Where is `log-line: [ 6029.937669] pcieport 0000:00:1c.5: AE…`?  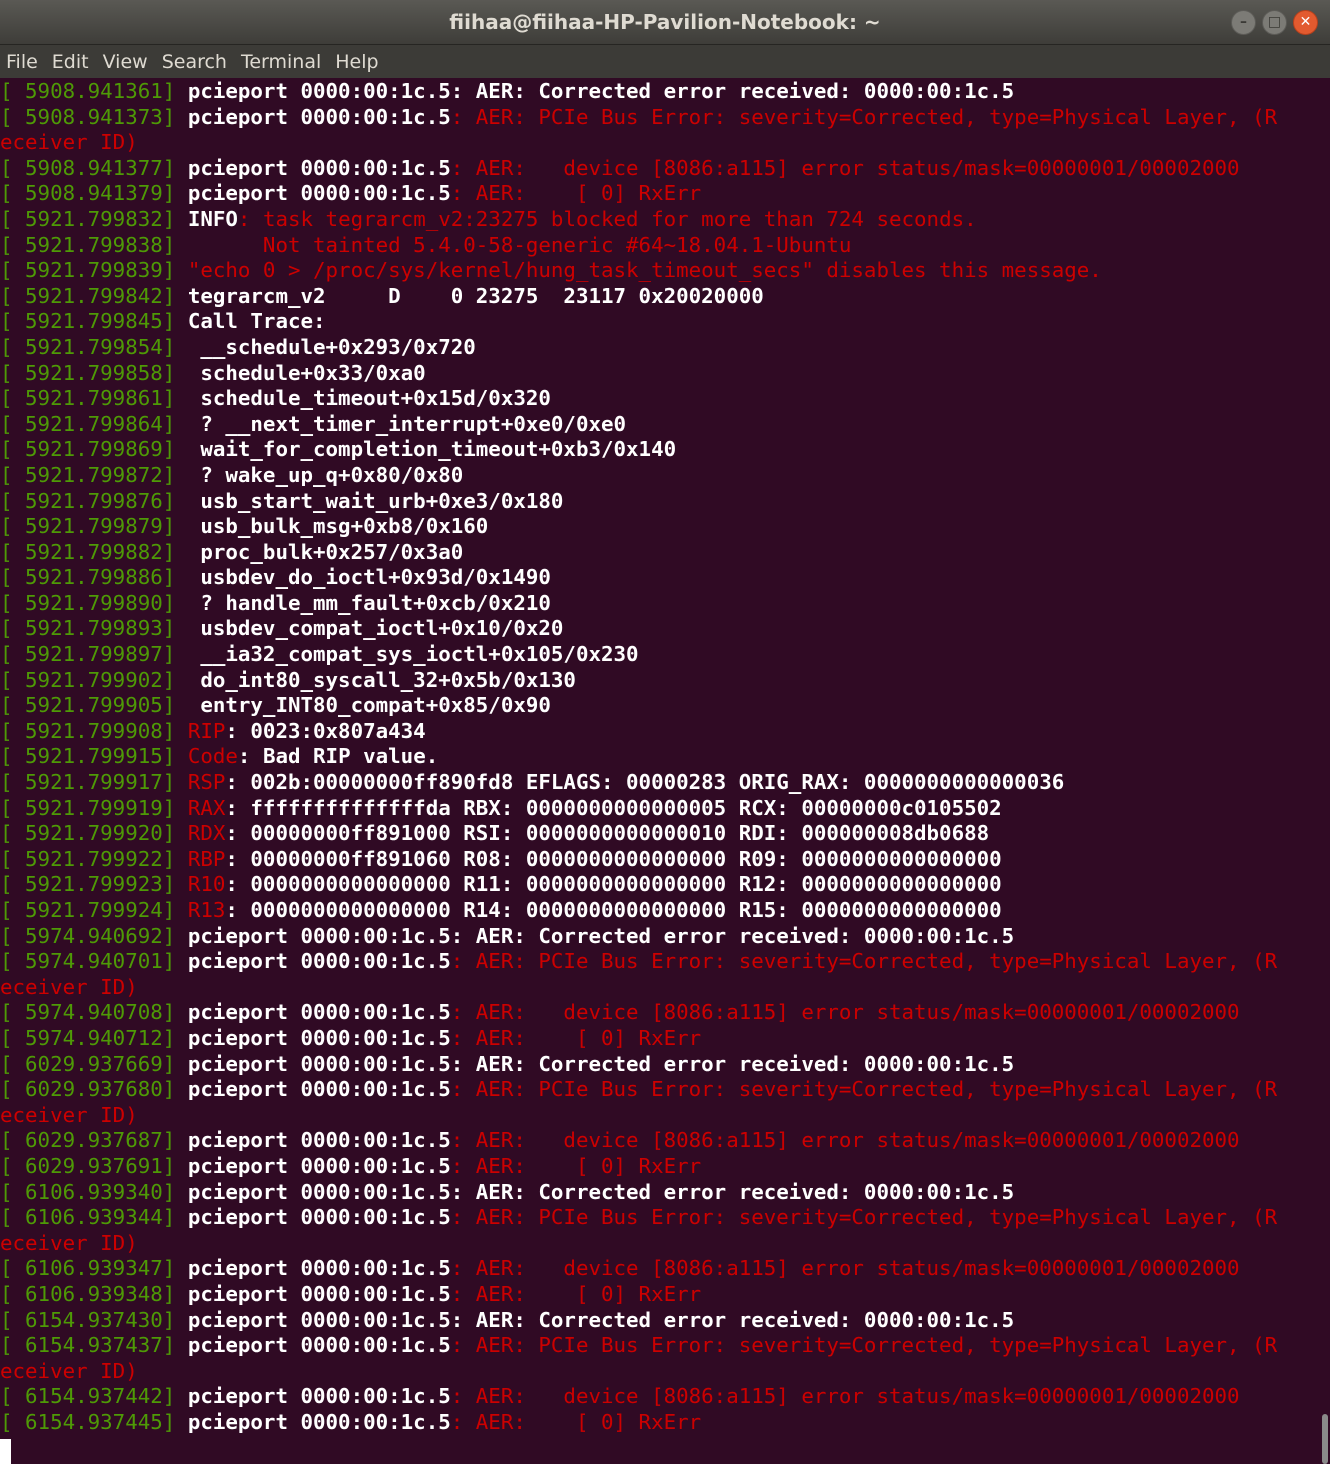
log-line: [ 6029.937669] pcieport 0000:00:1c.5: AE… is located at coordinates (659, 1065).